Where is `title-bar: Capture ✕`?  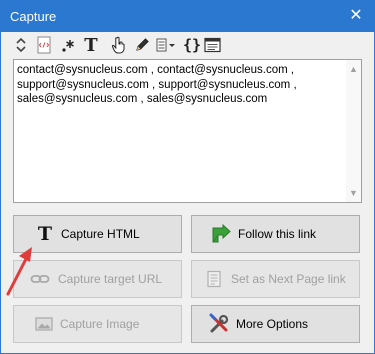
title-bar: Capture ✕ is located at coordinates (187, 16).